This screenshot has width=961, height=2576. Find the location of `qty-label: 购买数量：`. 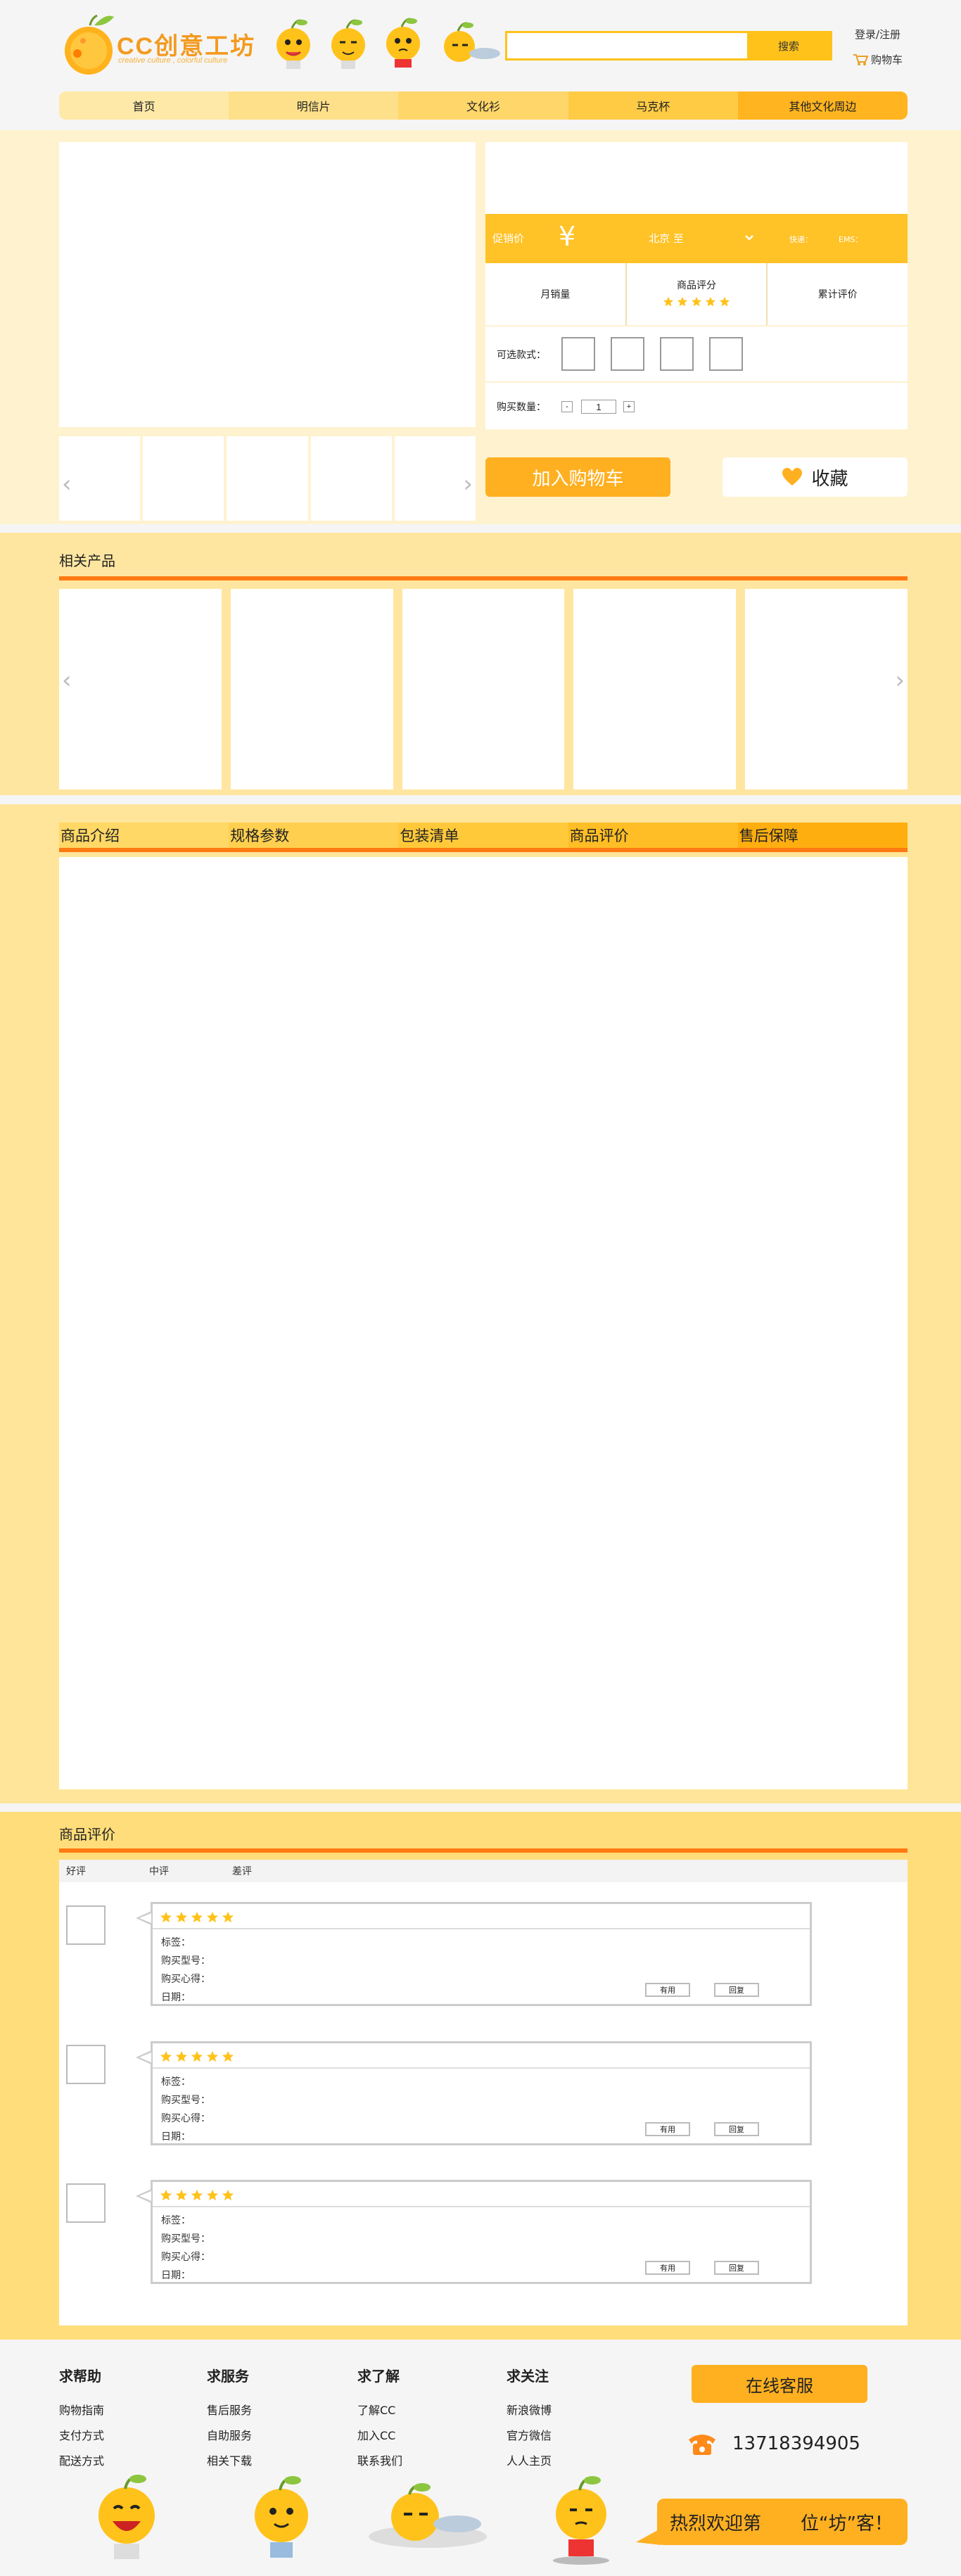

qty-label: 购买数量： is located at coordinates (521, 407).